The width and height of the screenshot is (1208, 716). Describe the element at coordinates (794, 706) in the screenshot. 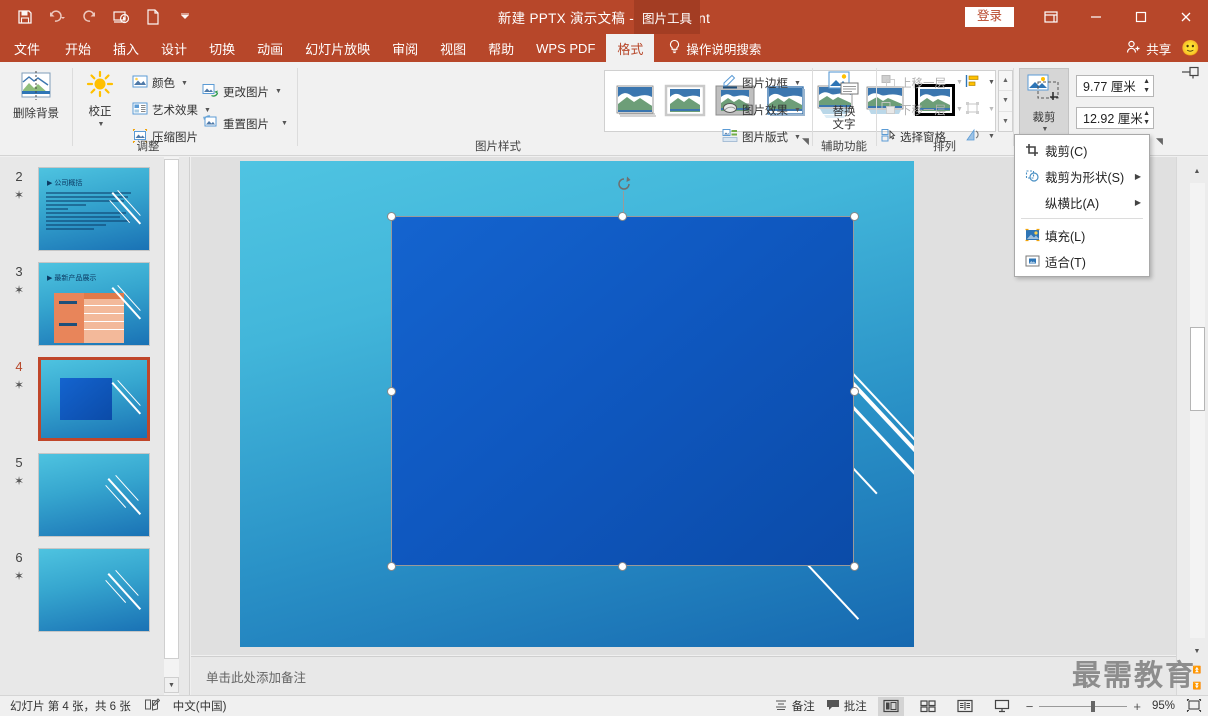

I see `notes-button: 备注` at that location.